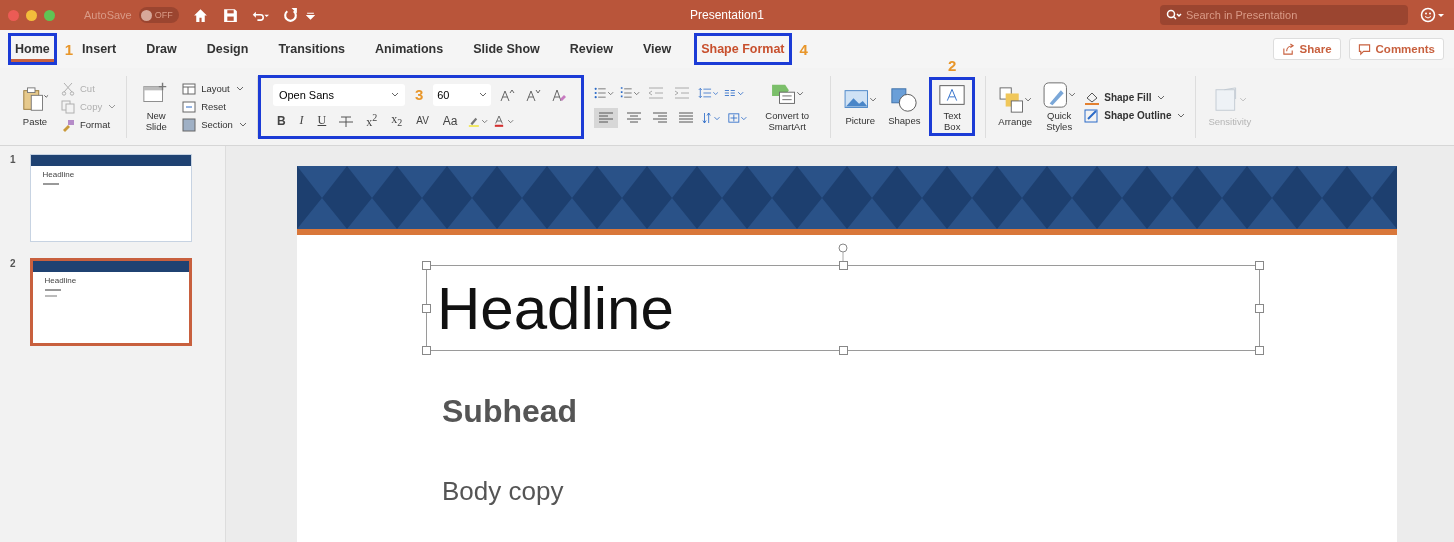 This screenshot has width=1454, height=542. I want to click on font-name-field: Open Sans, so click(338, 94).